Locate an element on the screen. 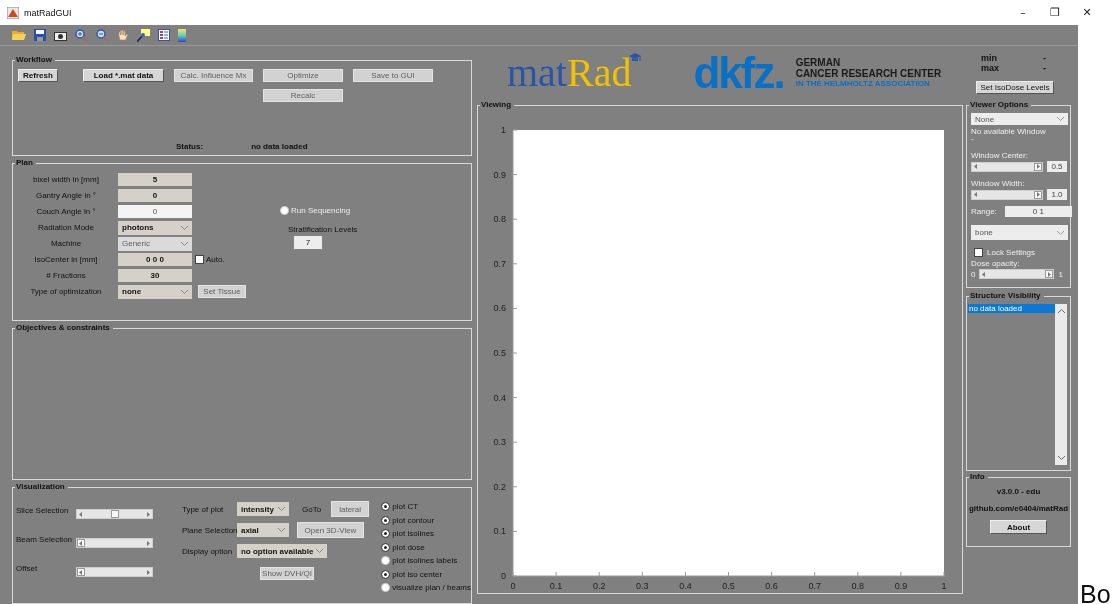  input-field: 30 is located at coordinates (155, 275).